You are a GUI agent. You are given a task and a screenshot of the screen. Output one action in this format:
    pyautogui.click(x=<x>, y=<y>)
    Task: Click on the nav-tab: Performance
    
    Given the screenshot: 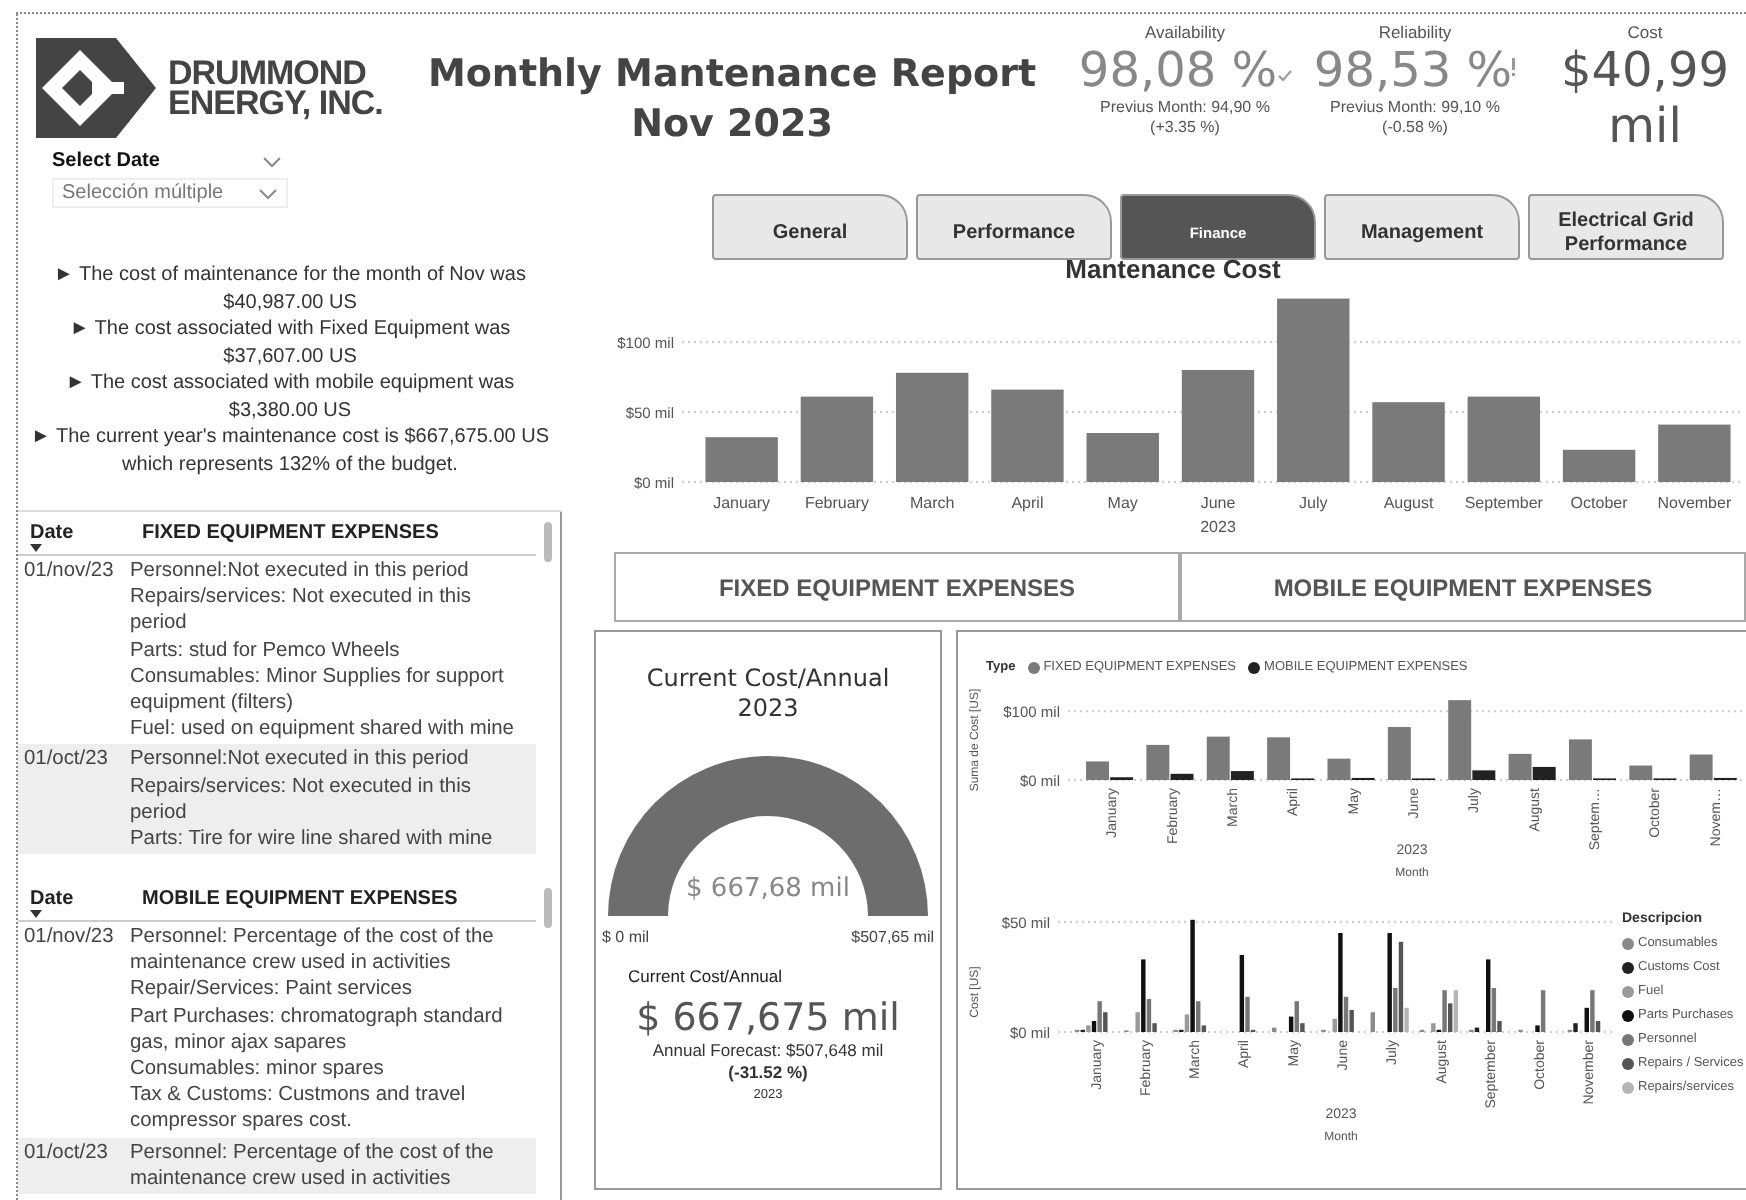 What is the action you would take?
    pyautogui.click(x=1014, y=227)
    